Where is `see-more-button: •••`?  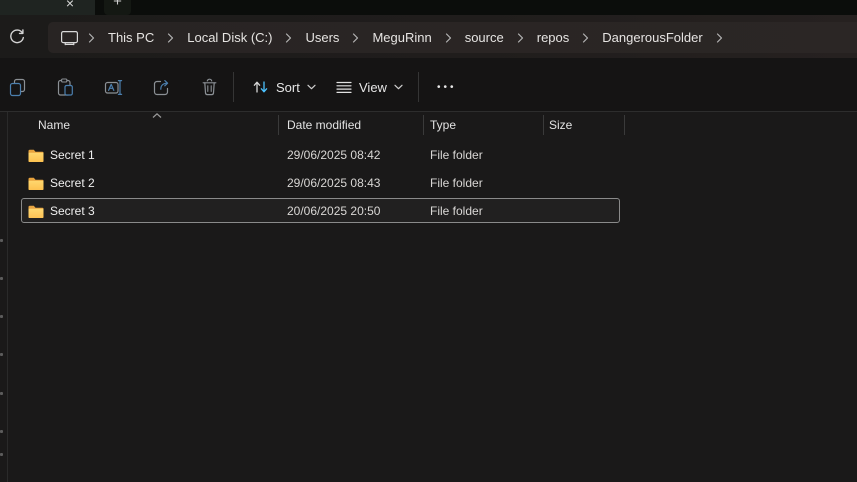 see-more-button: ••• is located at coordinates (447, 87).